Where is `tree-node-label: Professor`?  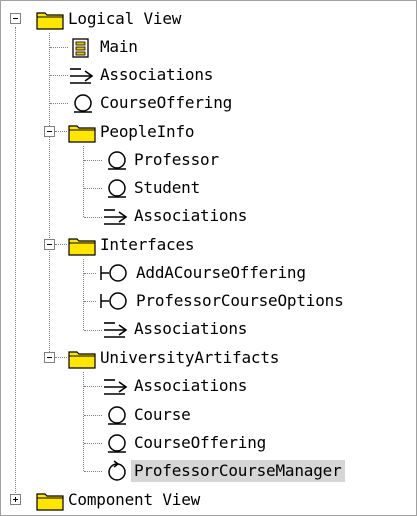
tree-node-label: Professor is located at coordinates (176, 159).